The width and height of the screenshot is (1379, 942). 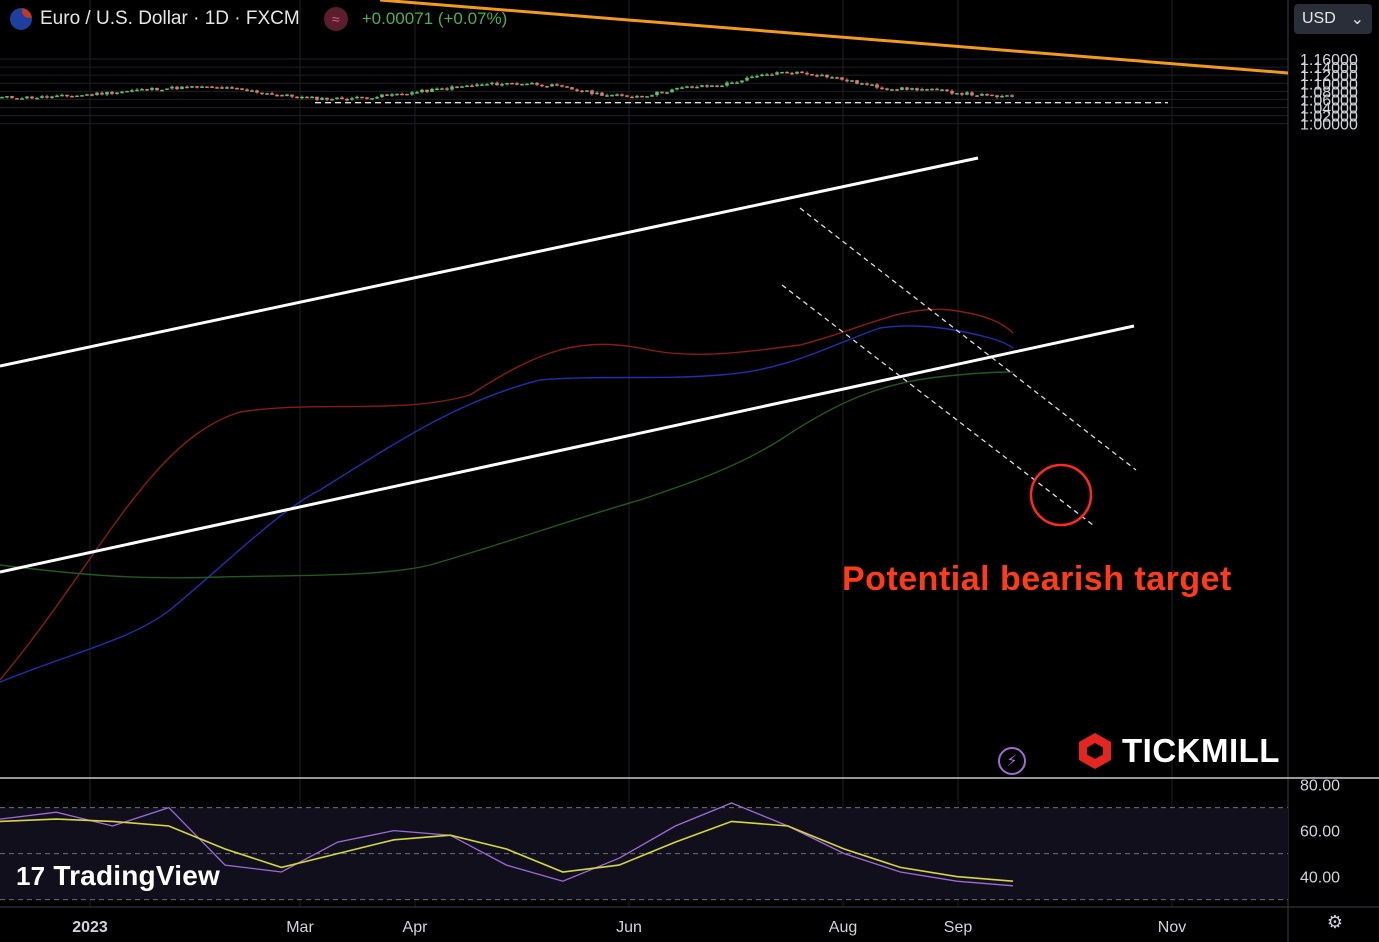 What do you see at coordinates (300, 927) in the screenshot?
I see `time-tick-label: Mar` at bounding box center [300, 927].